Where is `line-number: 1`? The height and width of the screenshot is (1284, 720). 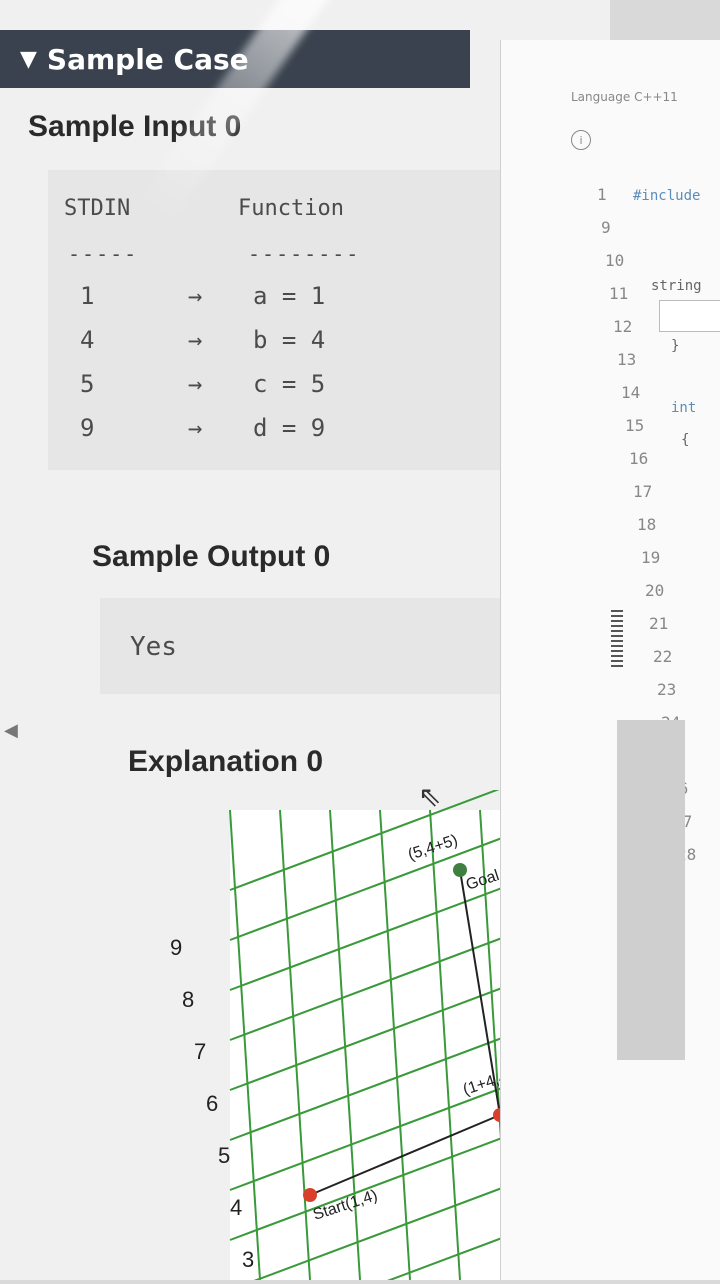 line-number: 1 is located at coordinates (602, 194).